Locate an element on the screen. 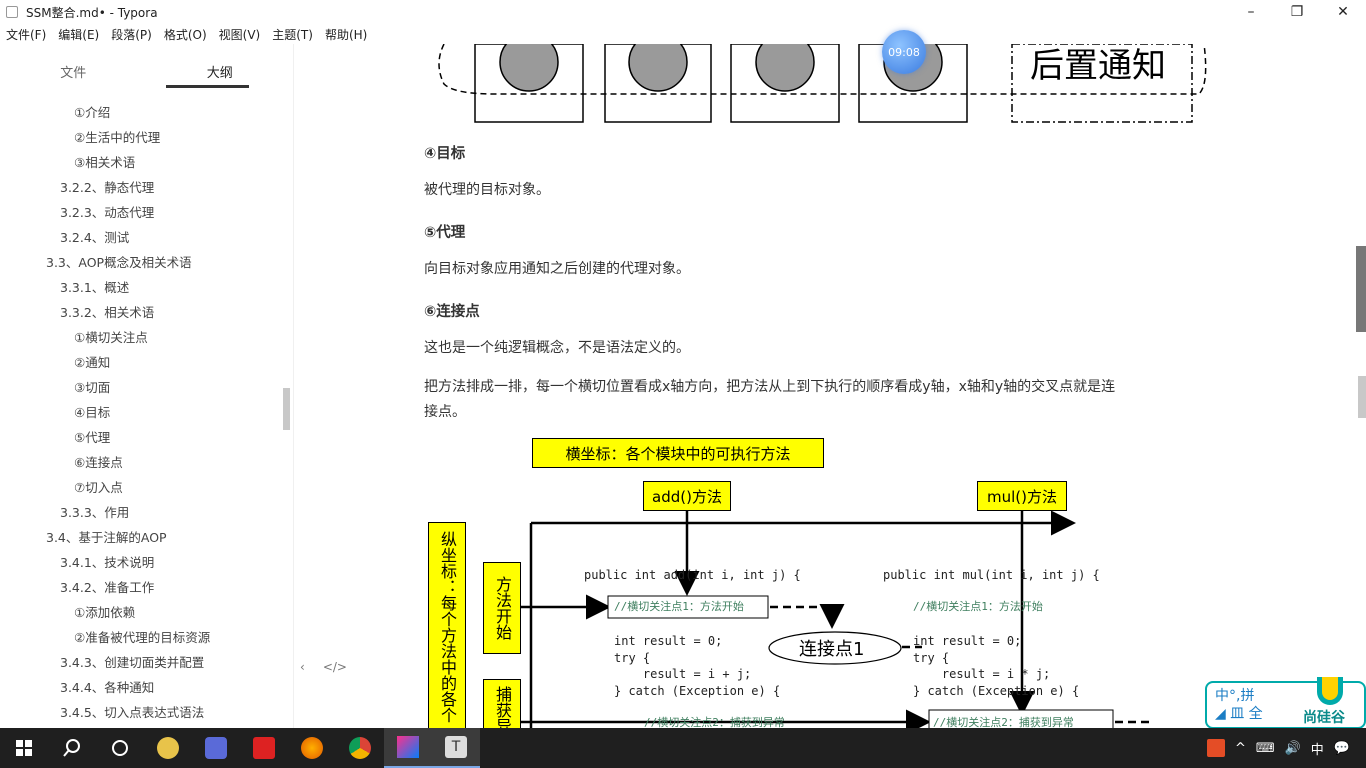 The height and width of the screenshot is (768, 1366). outline-item: 3.4.1、技术说明 is located at coordinates (141, 562).